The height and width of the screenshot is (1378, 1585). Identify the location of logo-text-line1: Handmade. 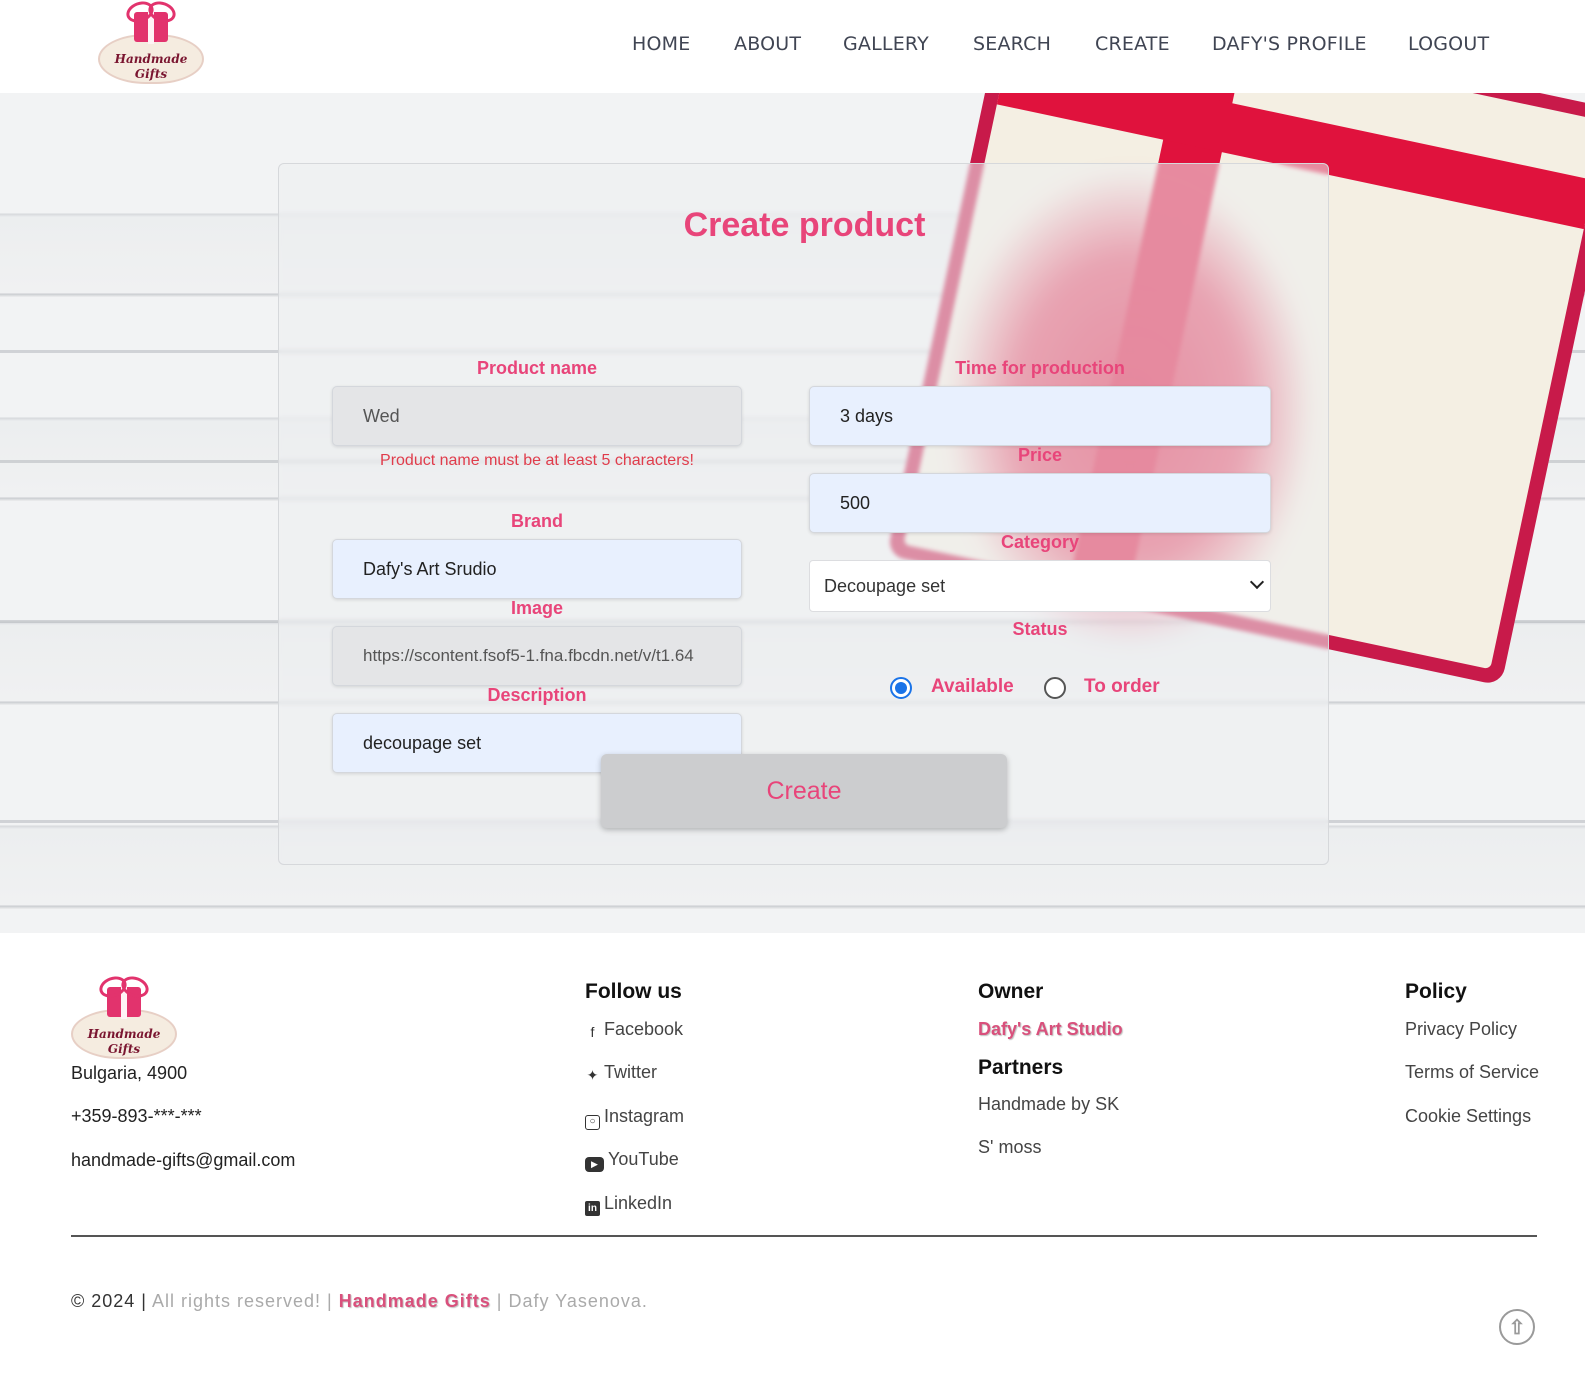
(124, 1034).